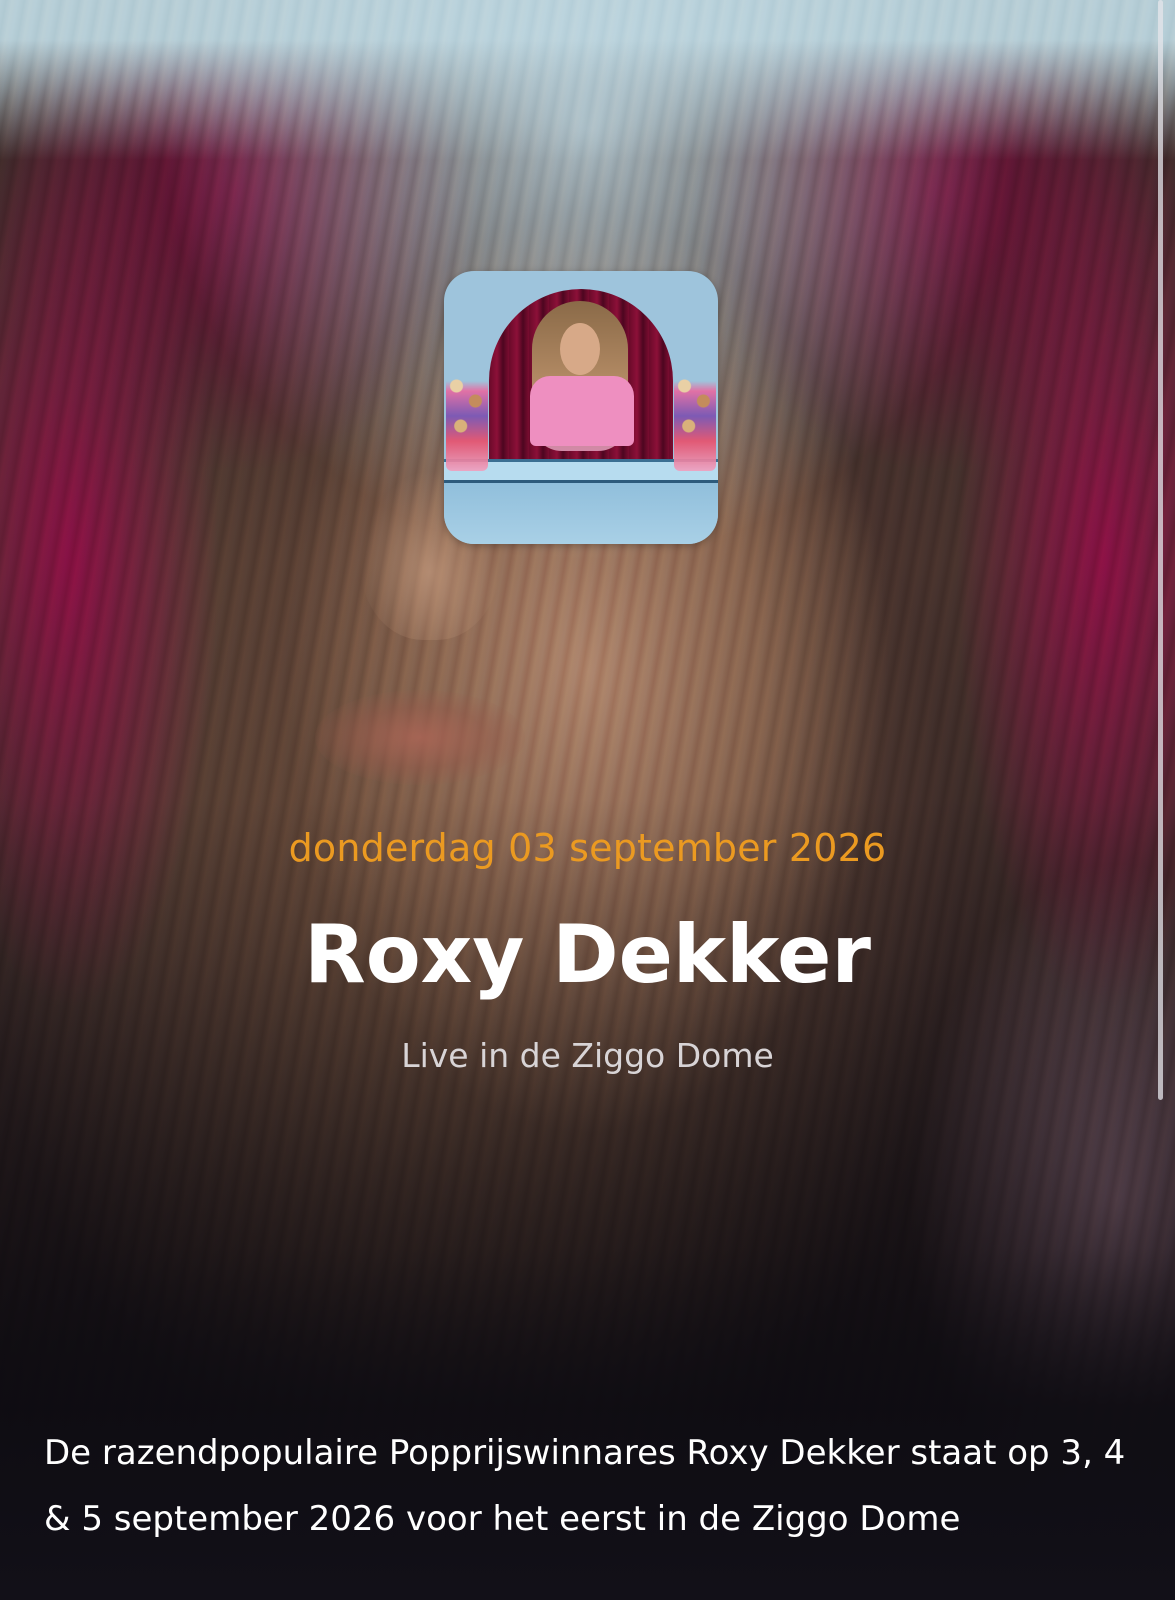 This screenshot has width=1175, height=1600. Describe the element at coordinates (467, 421) in the screenshot. I see `cover-dolls-left` at that location.